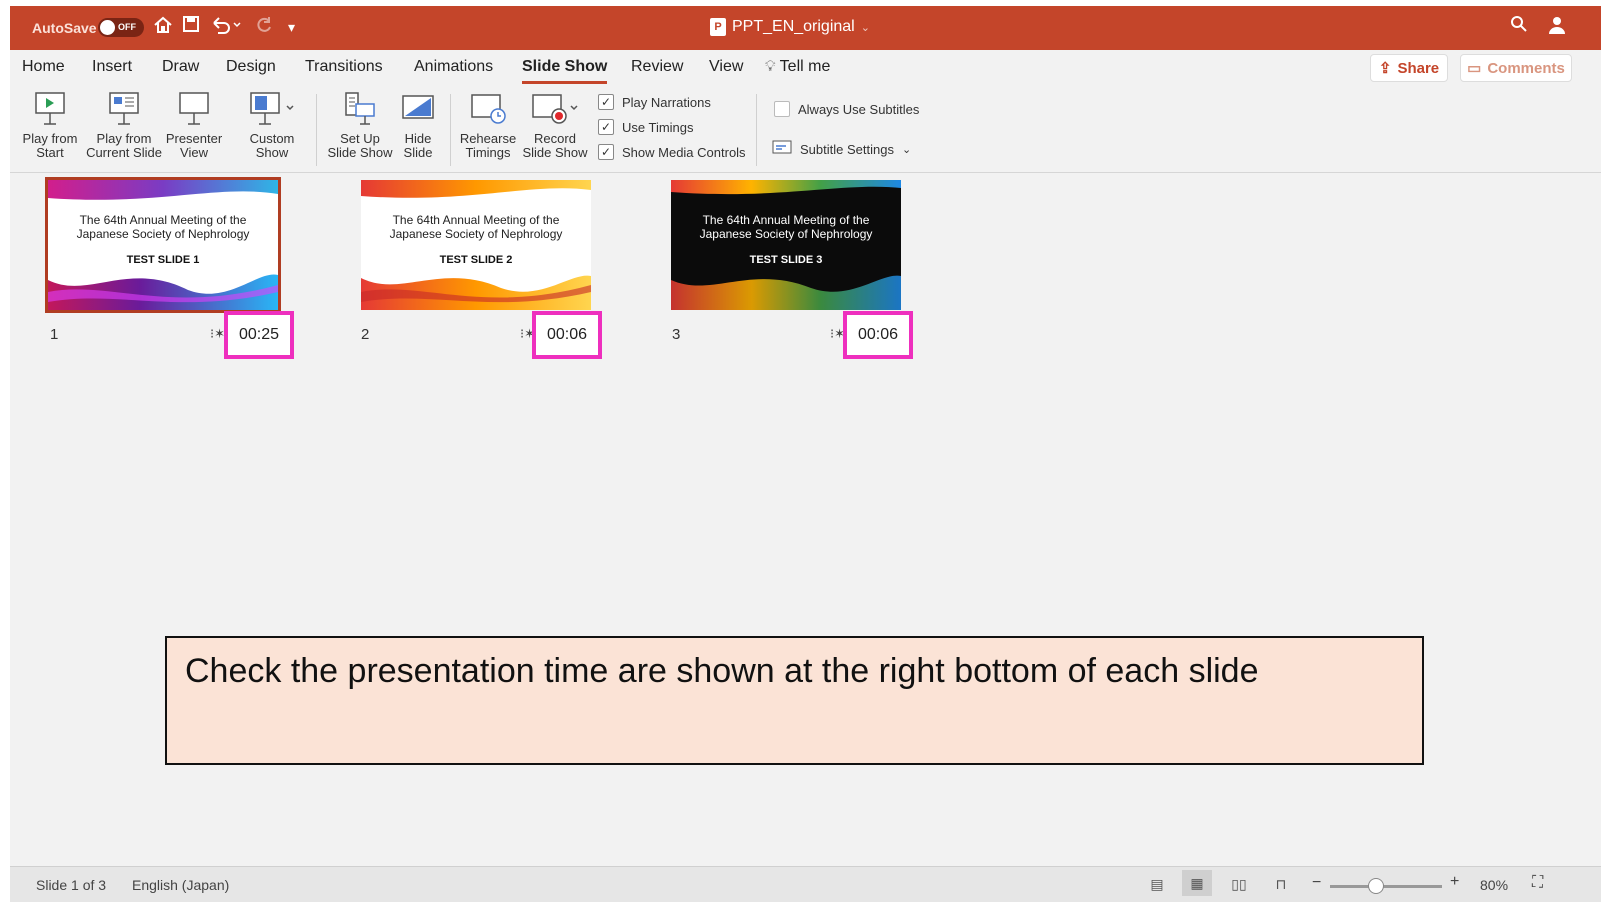 The image size is (1601, 902). I want to click on show-media-controls-label: Show Media Controls, so click(684, 152).